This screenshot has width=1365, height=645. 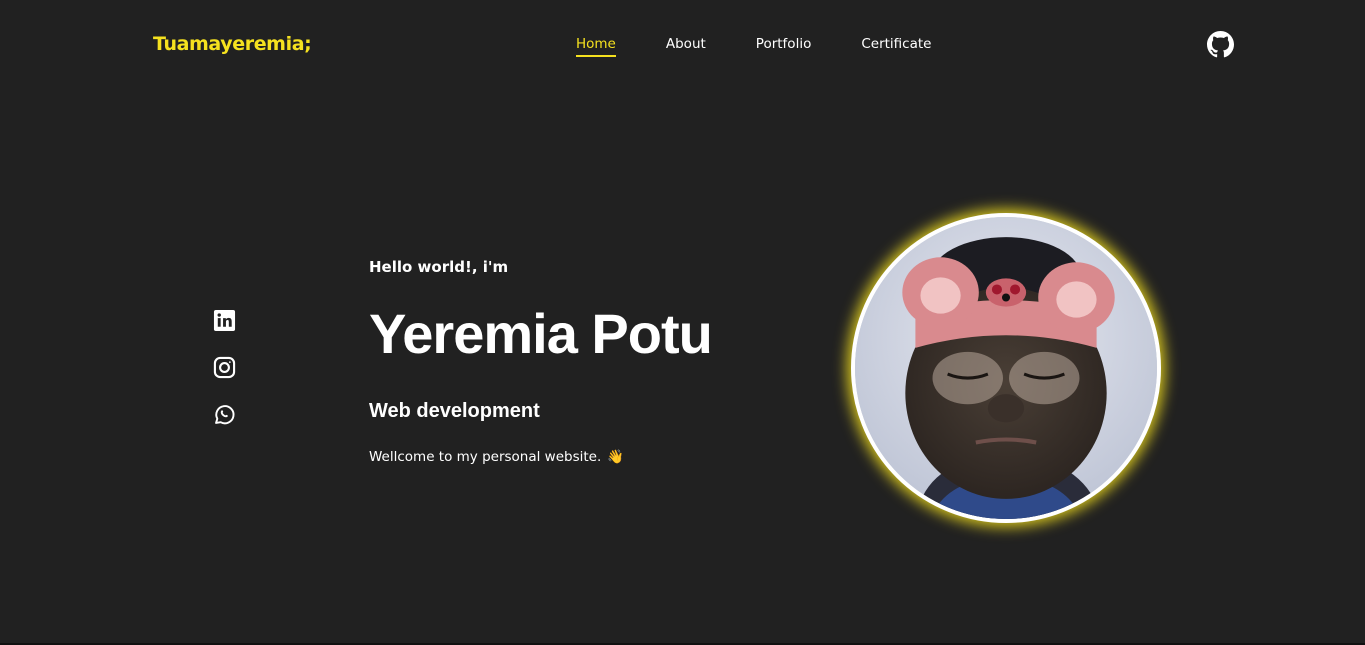 What do you see at coordinates (224, 320) in the screenshot?
I see `linkedin-icon` at bounding box center [224, 320].